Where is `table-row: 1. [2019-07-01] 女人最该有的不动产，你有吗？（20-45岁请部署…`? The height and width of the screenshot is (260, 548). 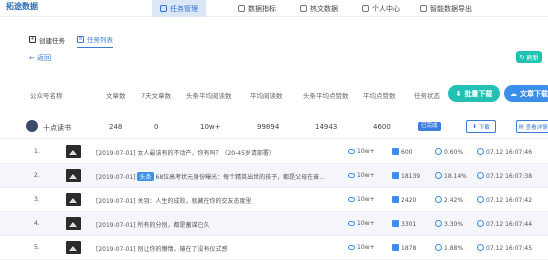 table-row: 1. [2019-07-01] 女人最该有的不动产，你有吗？（20-45岁请部署… is located at coordinates (274, 152).